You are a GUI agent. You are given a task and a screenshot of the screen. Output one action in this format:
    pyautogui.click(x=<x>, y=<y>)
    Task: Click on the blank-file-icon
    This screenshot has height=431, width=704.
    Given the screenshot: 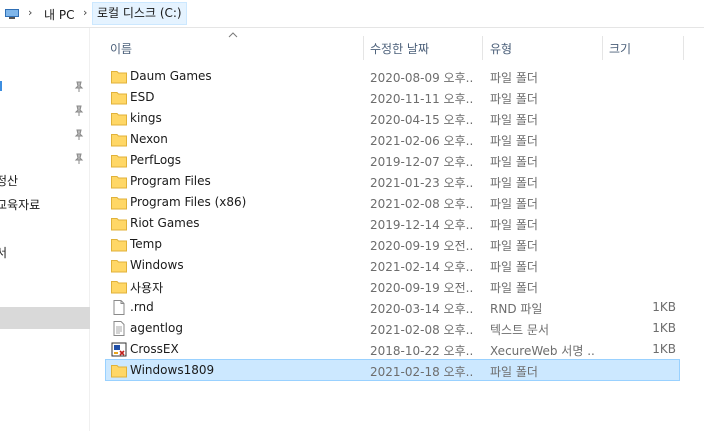 What is the action you would take?
    pyautogui.click(x=119, y=307)
    